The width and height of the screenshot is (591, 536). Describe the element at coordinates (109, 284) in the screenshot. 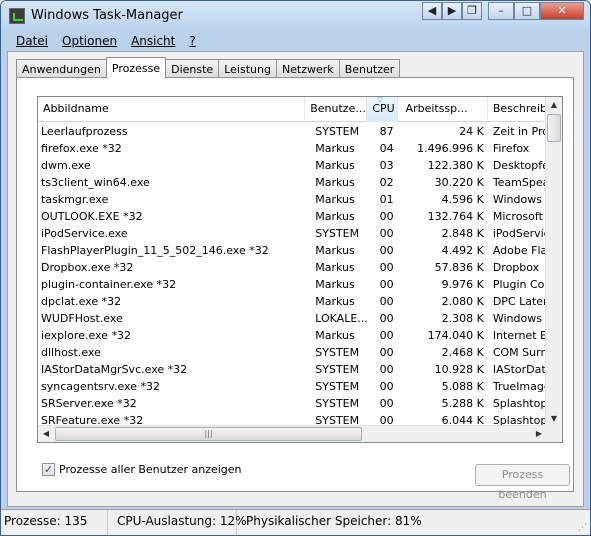

I see `cell-image-name: plugin-container.exe *32` at that location.